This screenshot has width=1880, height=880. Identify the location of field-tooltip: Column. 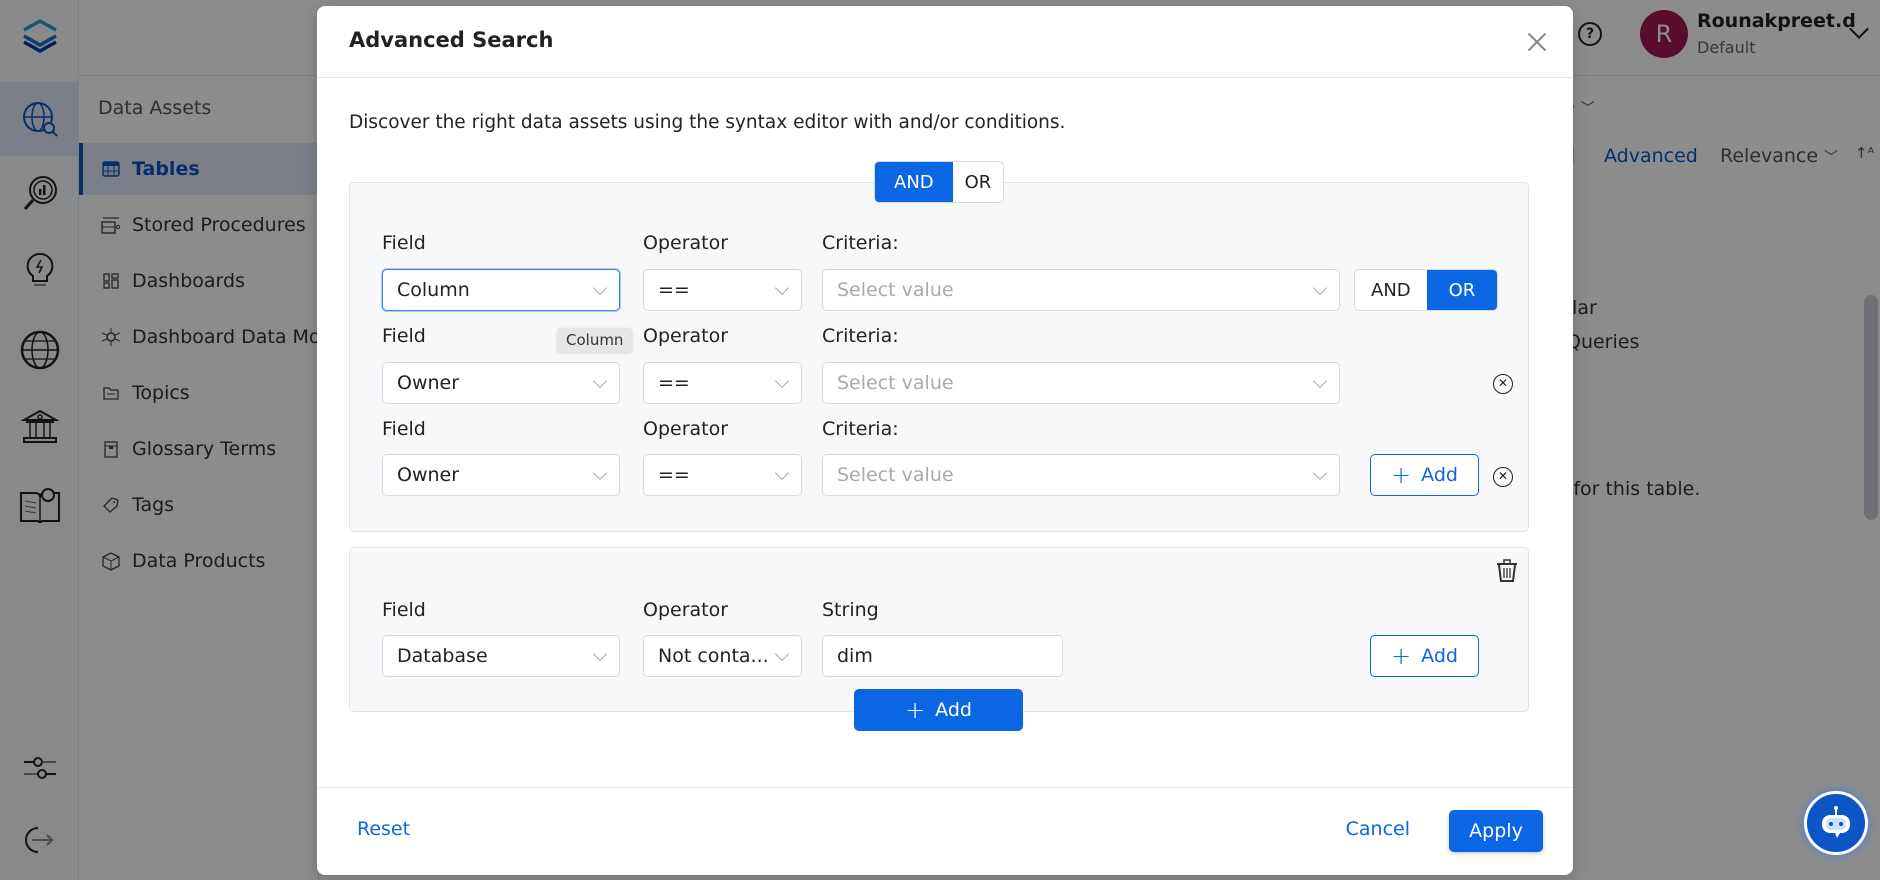
(595, 340).